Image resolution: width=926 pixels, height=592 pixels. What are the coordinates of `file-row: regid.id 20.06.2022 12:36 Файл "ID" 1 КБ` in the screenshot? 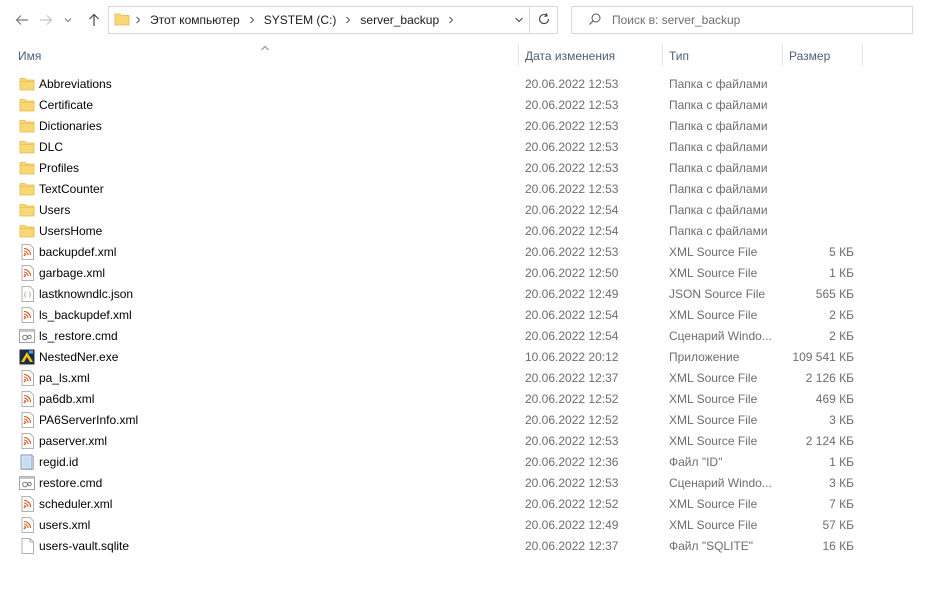 It's located at (463, 461).